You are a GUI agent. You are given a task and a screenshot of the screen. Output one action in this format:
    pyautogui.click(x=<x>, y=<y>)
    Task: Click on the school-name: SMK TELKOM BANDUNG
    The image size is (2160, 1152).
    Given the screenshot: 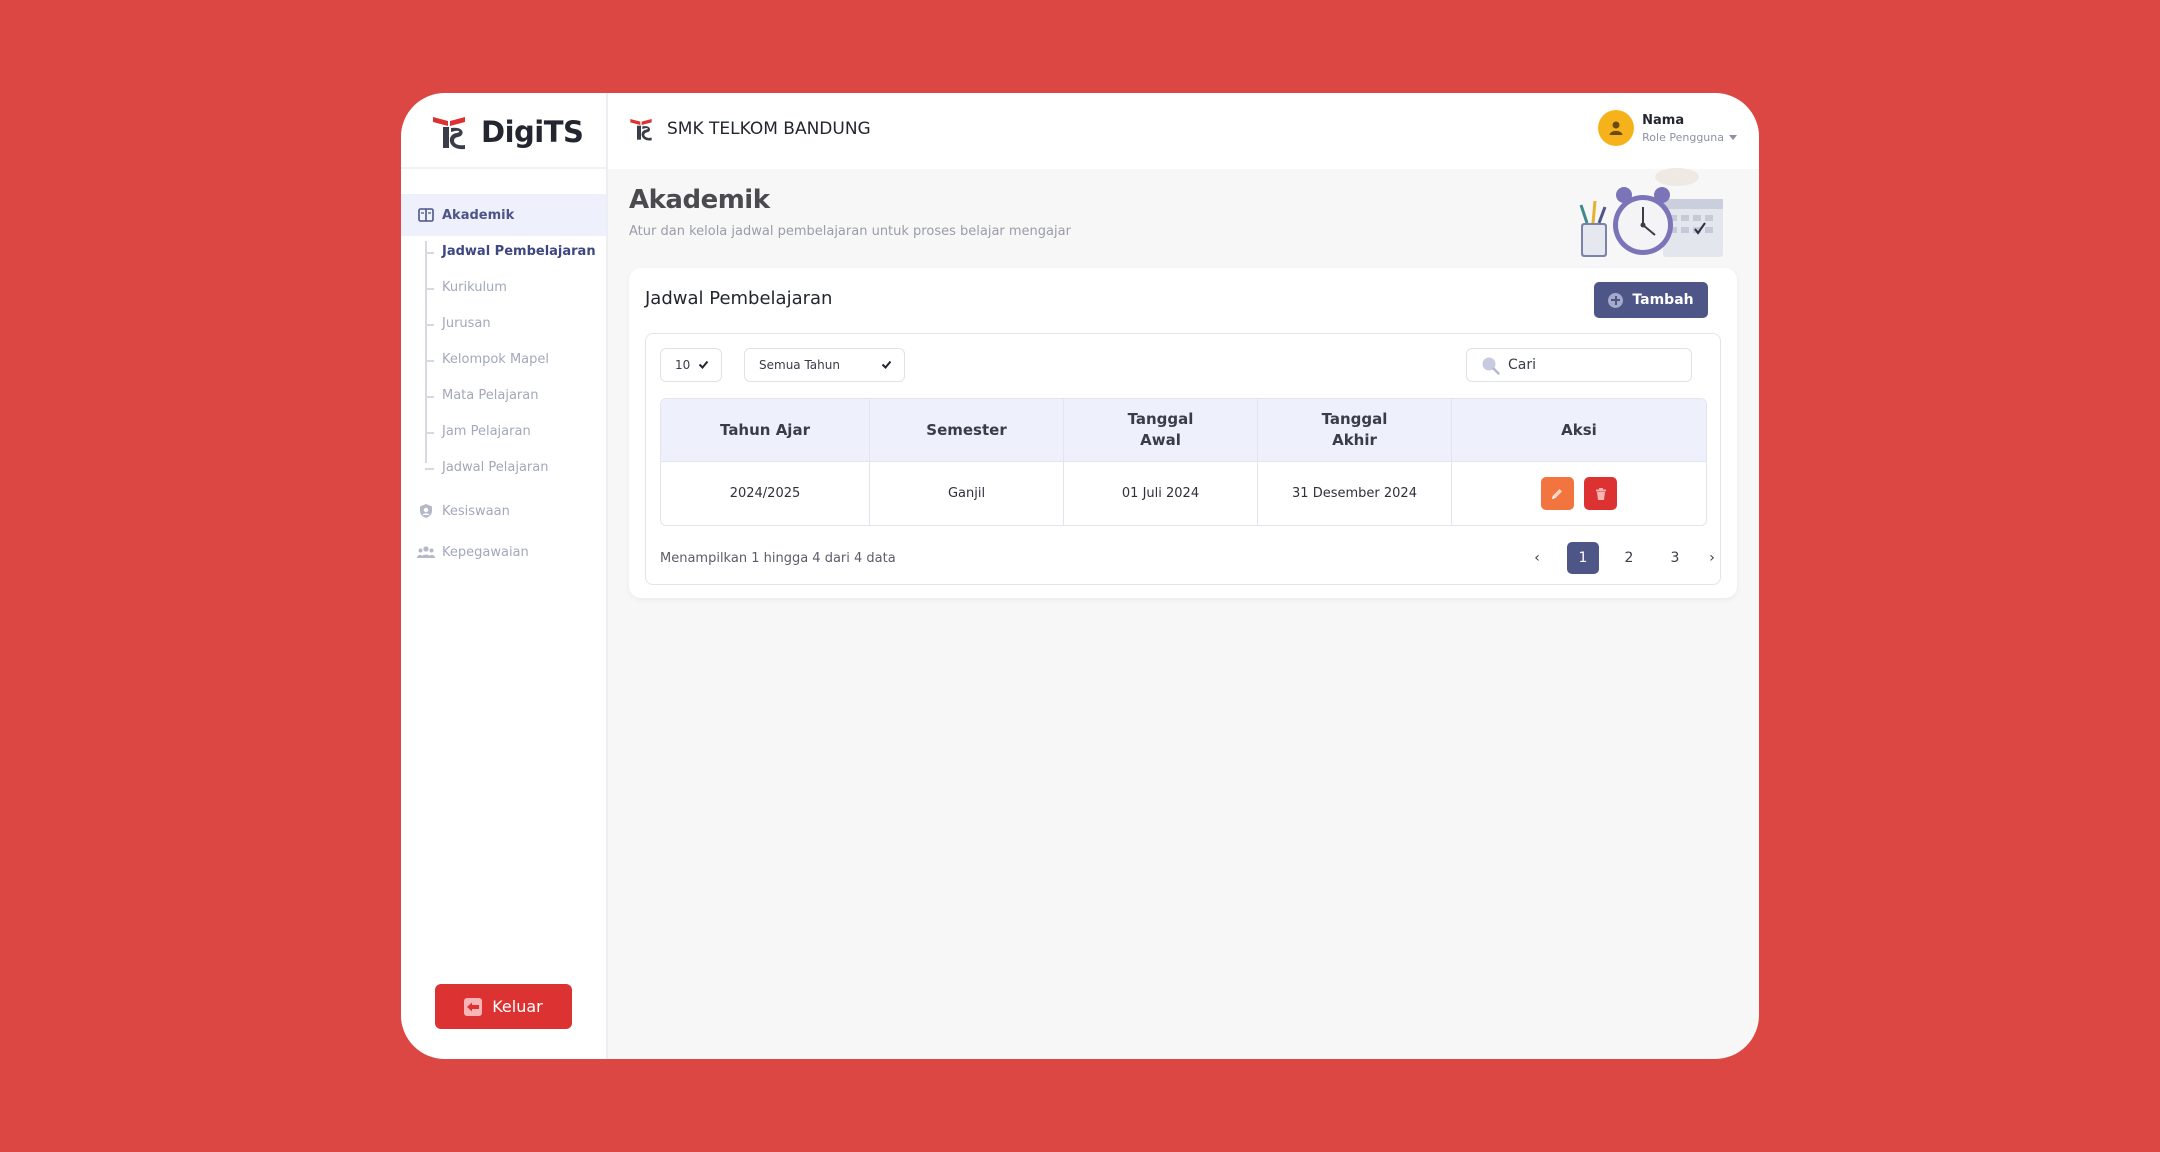 What is the action you would take?
    pyautogui.click(x=769, y=129)
    